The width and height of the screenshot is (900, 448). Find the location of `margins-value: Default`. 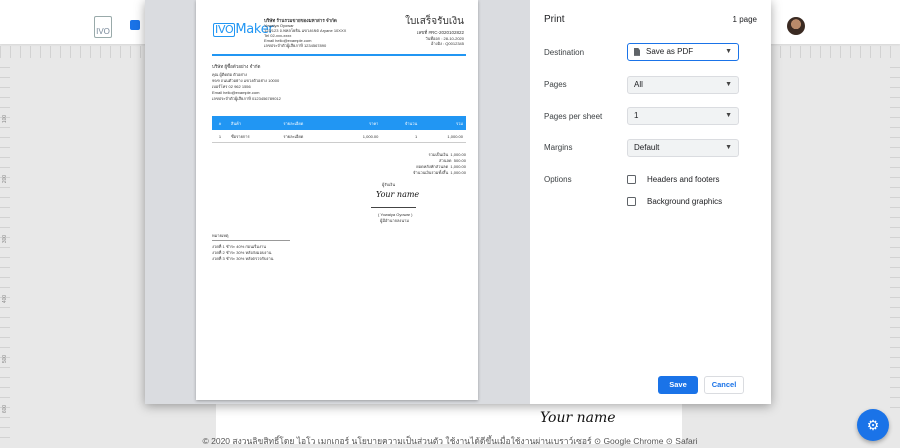

margins-value: Default is located at coordinates (647, 147).